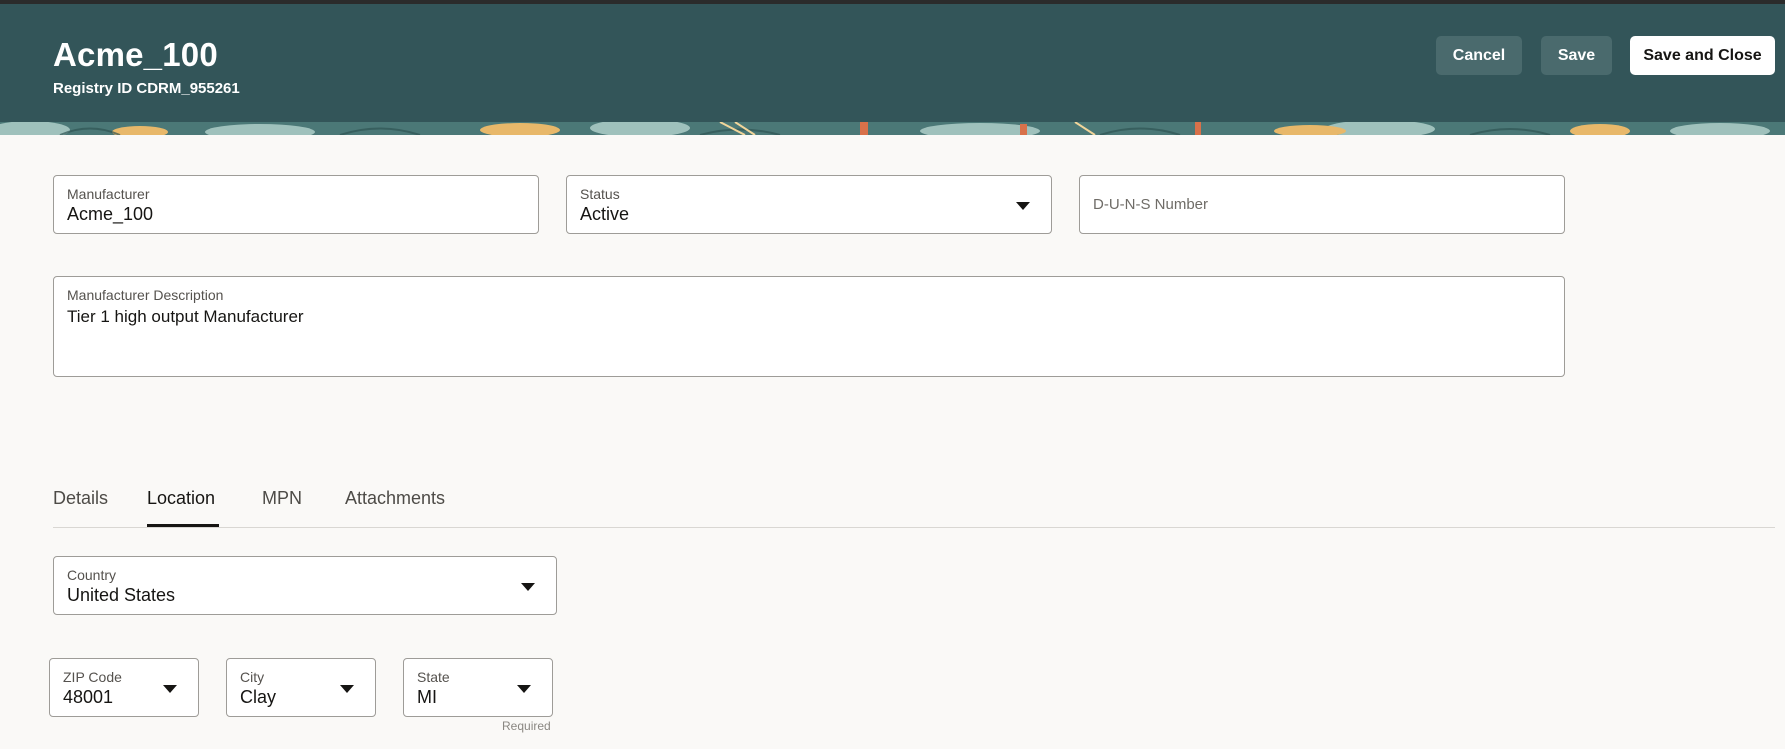 The height and width of the screenshot is (749, 1785). Describe the element at coordinates (427, 697) in the screenshot. I see `state-value: MI` at that location.